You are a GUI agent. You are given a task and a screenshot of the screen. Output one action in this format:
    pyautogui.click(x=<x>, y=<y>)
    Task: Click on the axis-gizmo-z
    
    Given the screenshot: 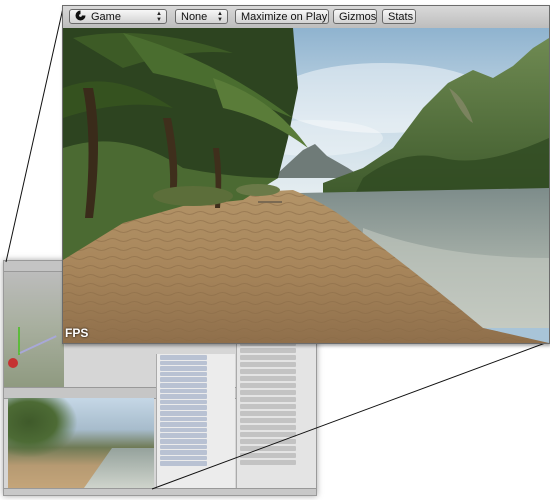 What is the action you would take?
    pyautogui.click(x=38, y=344)
    